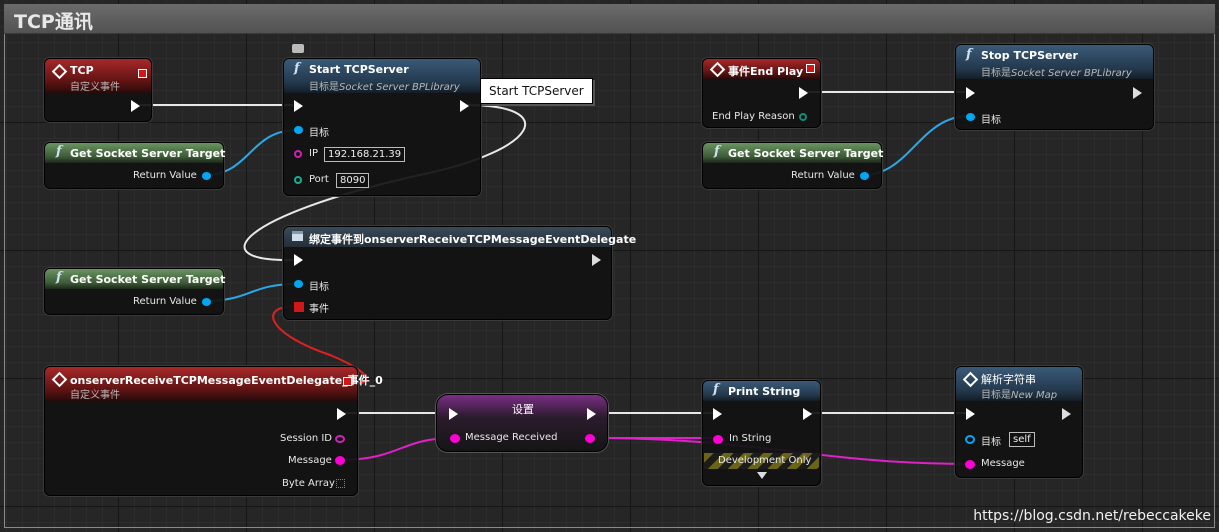  Describe the element at coordinates (718, 439) in the screenshot. I see `in-string-pin` at that location.